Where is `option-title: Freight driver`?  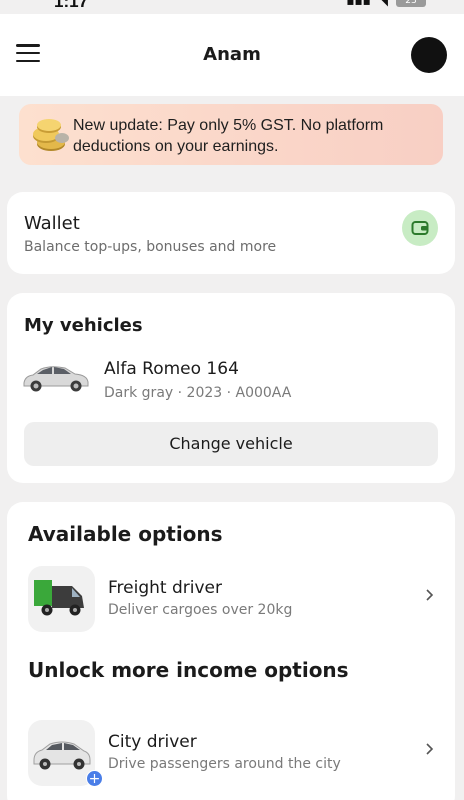
option-title: Freight driver is located at coordinates (165, 588).